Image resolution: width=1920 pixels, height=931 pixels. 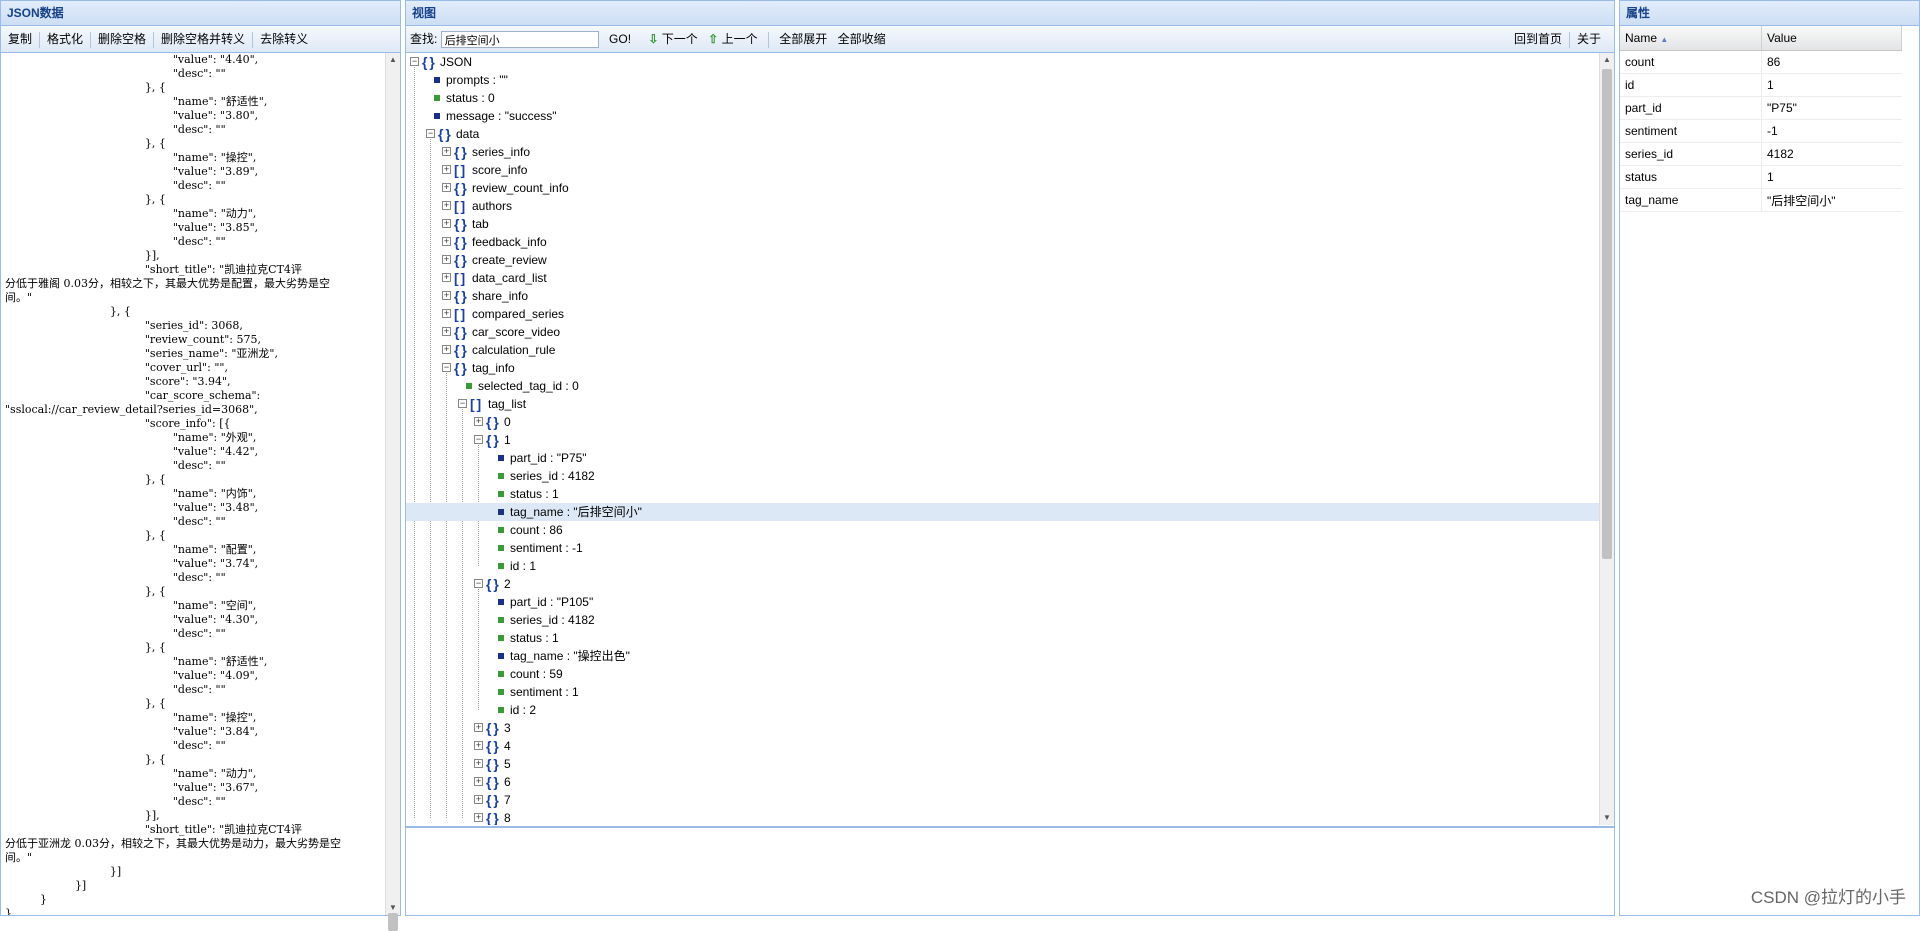 I want to click on tree-node: +[ ] score_info, so click(x=1003, y=170).